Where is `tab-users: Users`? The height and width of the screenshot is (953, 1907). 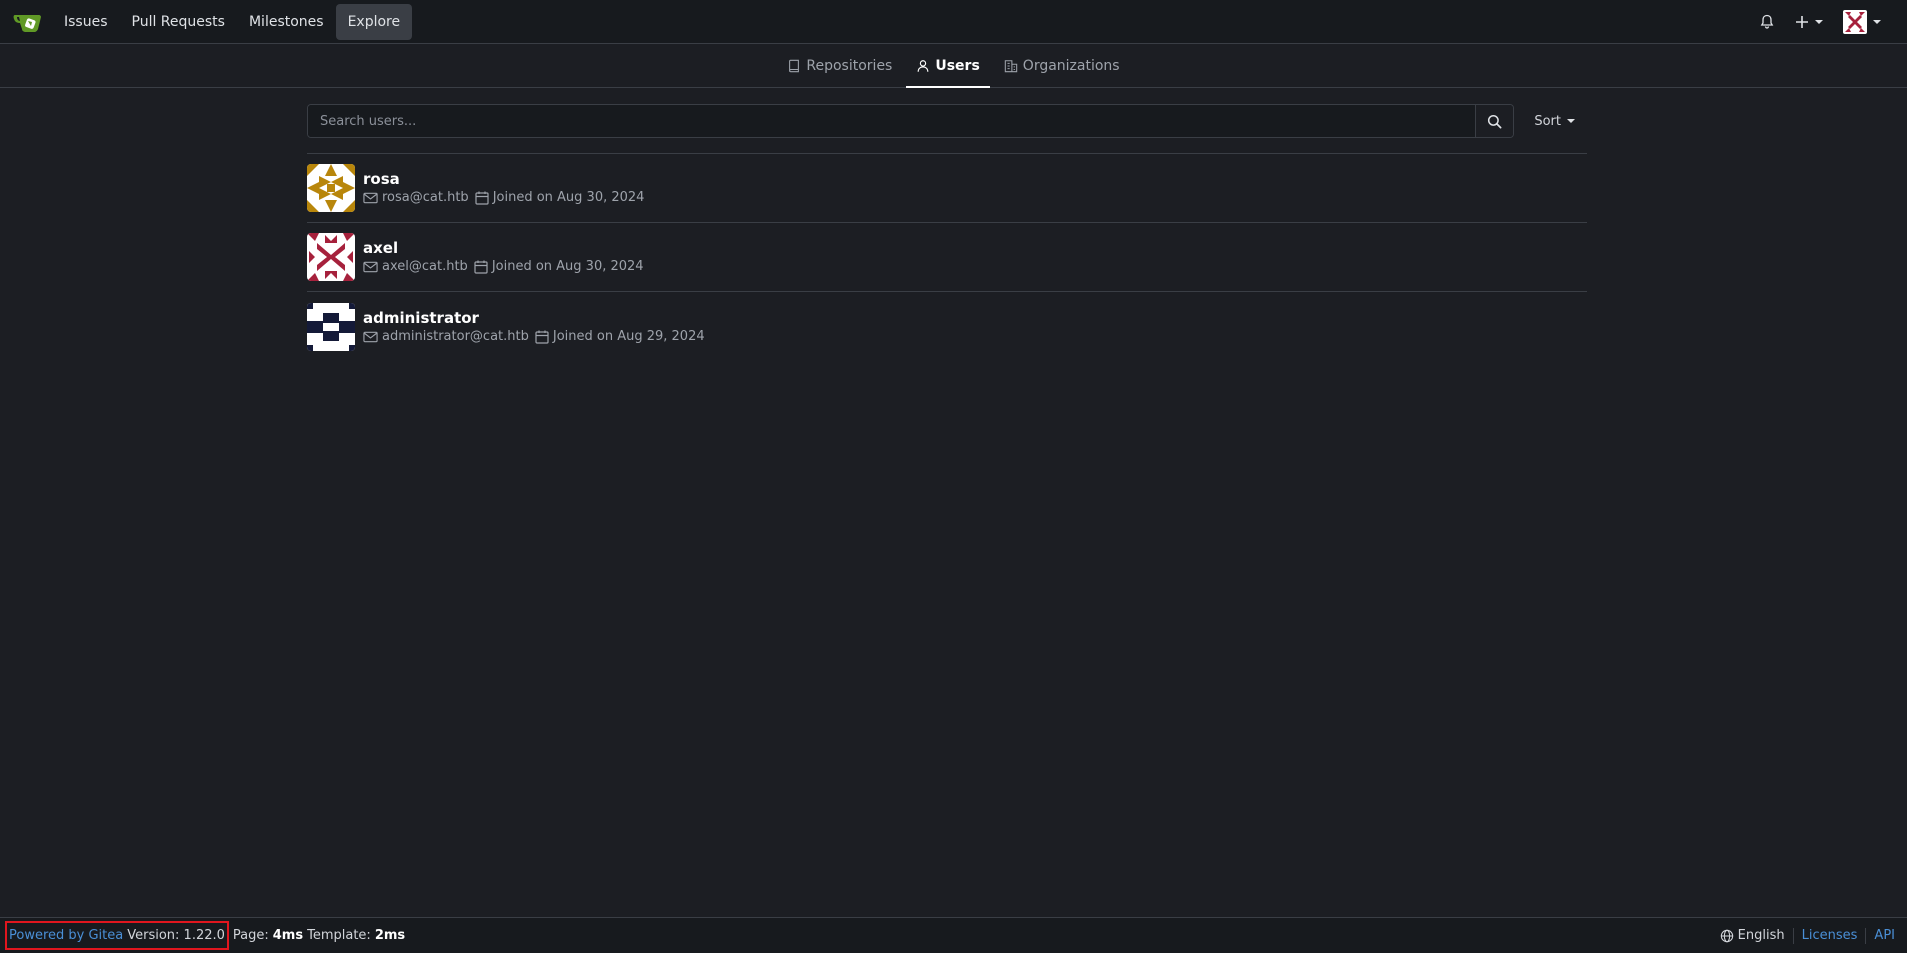 tab-users: Users is located at coordinates (948, 66).